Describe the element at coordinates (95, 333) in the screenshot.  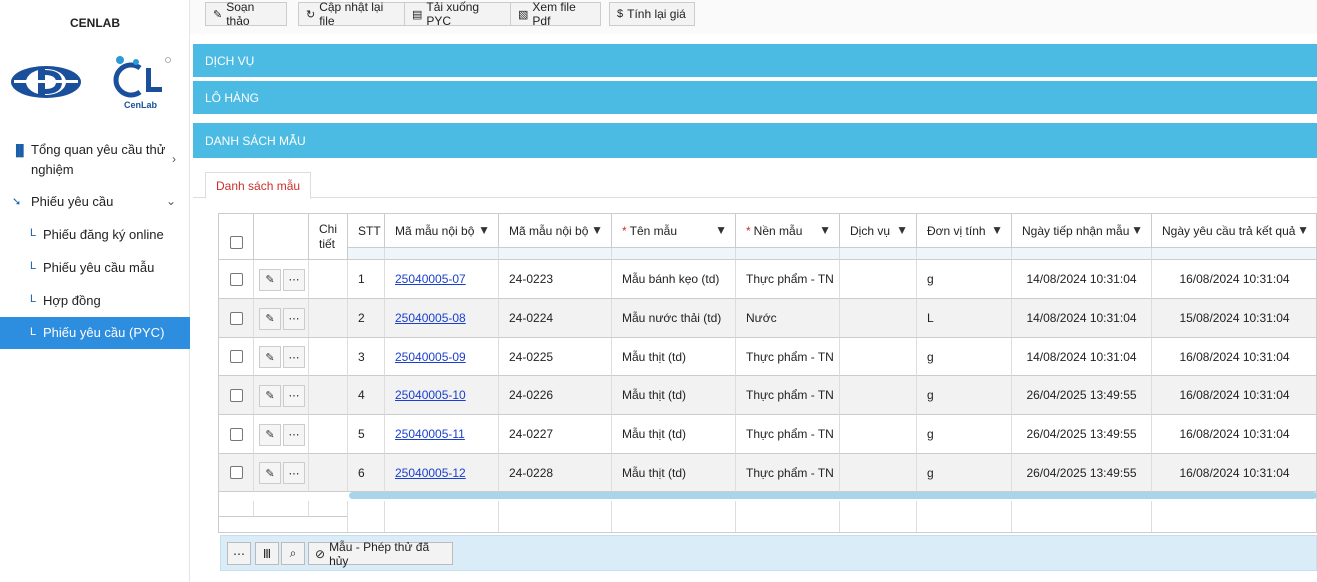
I see `sidebar-item-pyc: L Phiếu yêu cầu (PYC)` at that location.